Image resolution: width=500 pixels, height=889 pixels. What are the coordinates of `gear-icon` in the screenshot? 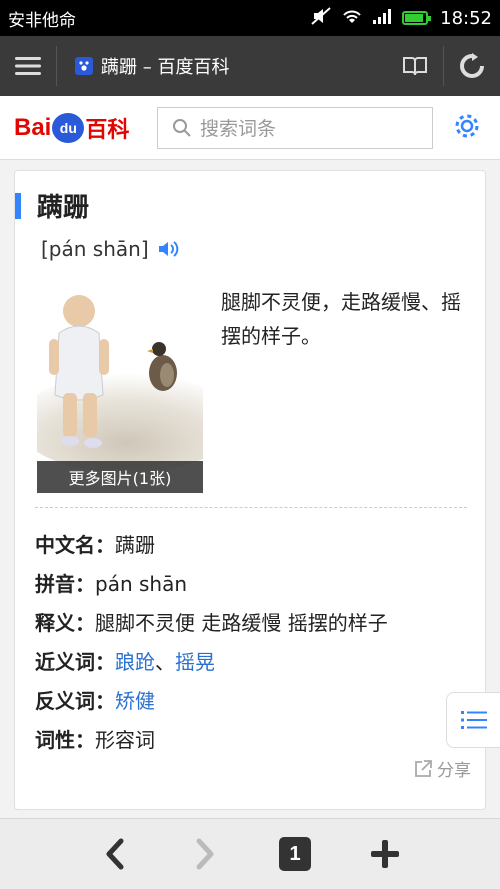 It's located at (467, 125).